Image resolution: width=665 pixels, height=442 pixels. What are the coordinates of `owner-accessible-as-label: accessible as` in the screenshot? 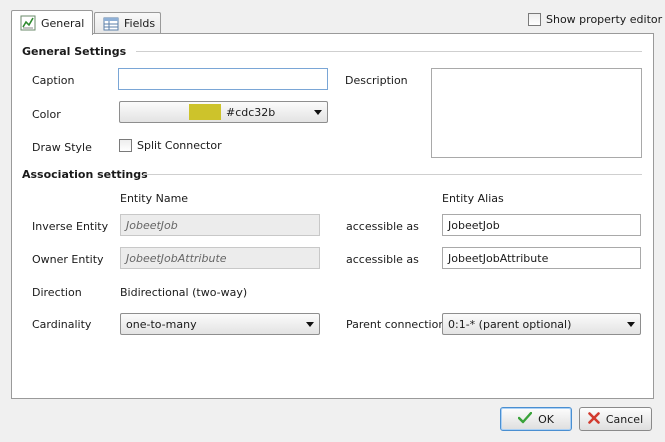 It's located at (382, 259).